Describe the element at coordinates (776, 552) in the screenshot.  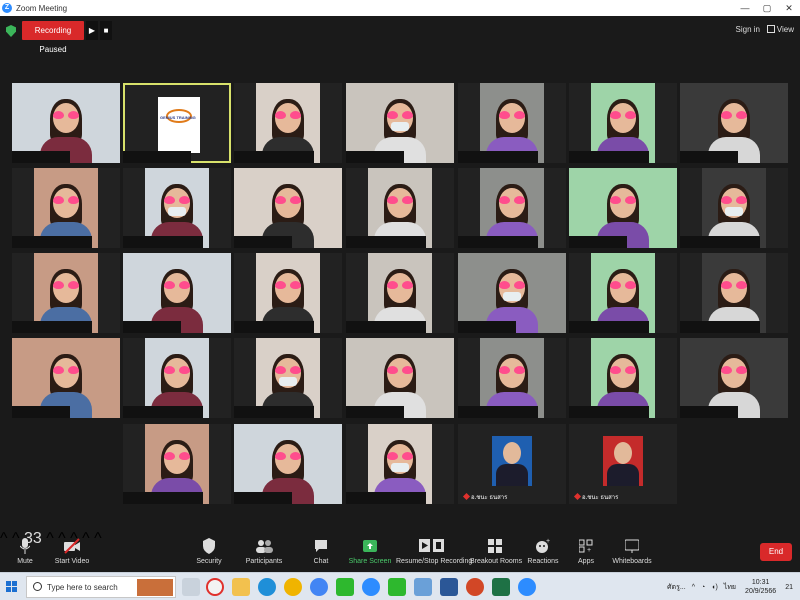
I see `end-meeting-button: End` at that location.